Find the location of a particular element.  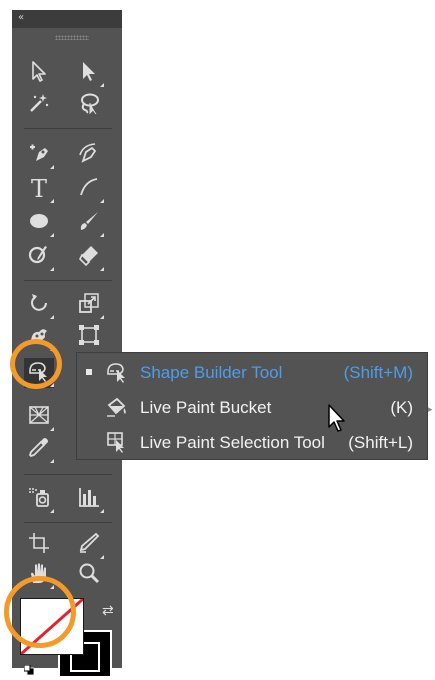

eyedropper-tool-icon is located at coordinates (39, 449).